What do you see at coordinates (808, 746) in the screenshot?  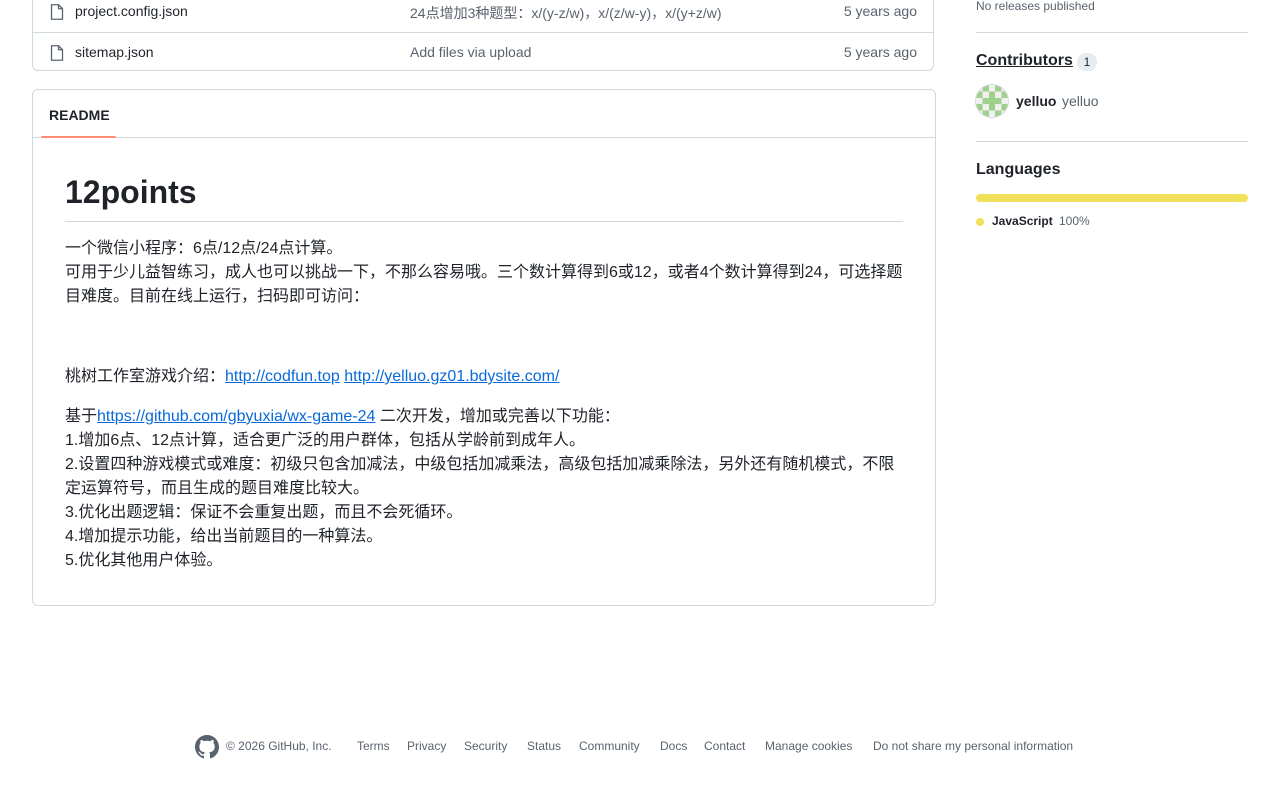 I see `footer-link-manage-cookies: Manage cookies` at bounding box center [808, 746].